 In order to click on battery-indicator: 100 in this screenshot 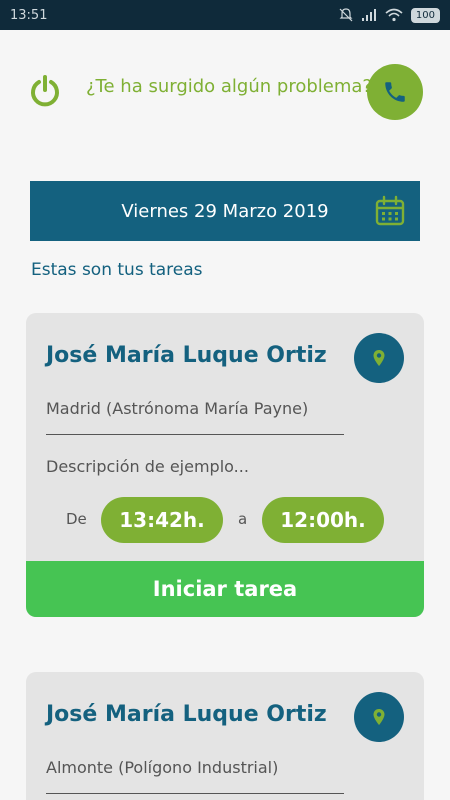, I will do `click(425, 15)`.